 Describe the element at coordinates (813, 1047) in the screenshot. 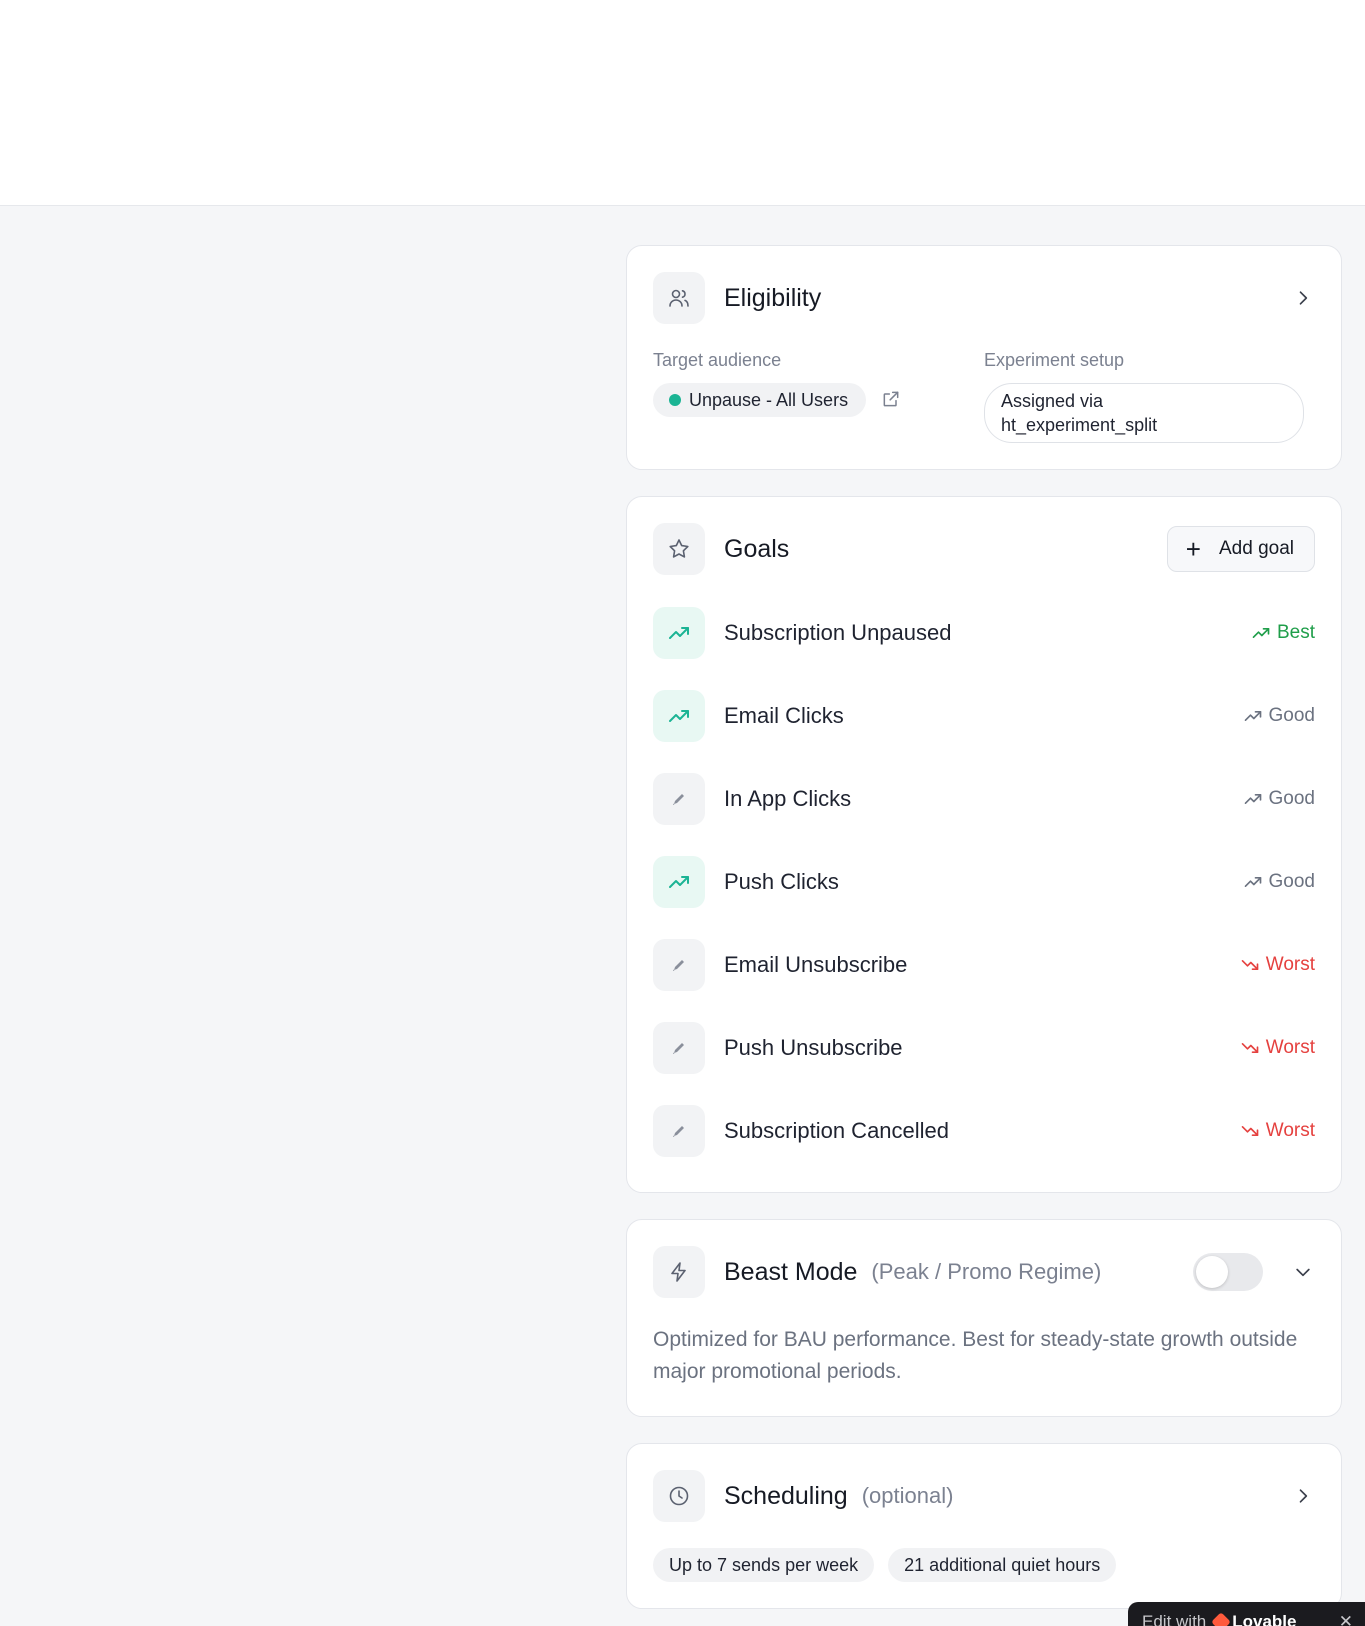

I see `goal-name: Push Unsubscribe` at that location.